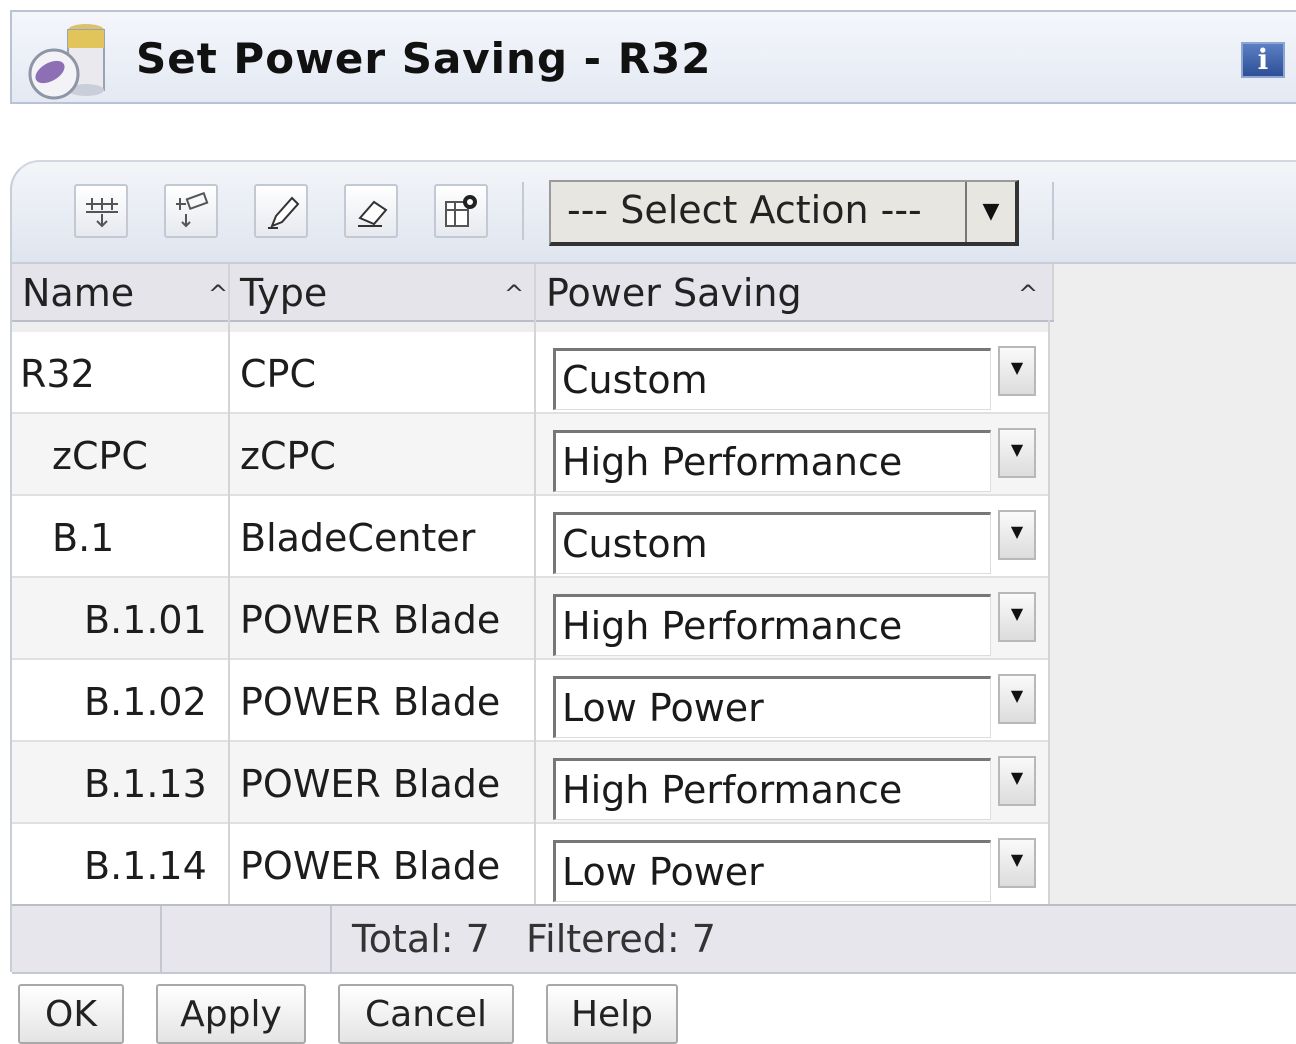 Image resolution: width=1296 pixels, height=1044 pixels. What do you see at coordinates (145, 784) in the screenshot?
I see `row-name: B.1.13` at bounding box center [145, 784].